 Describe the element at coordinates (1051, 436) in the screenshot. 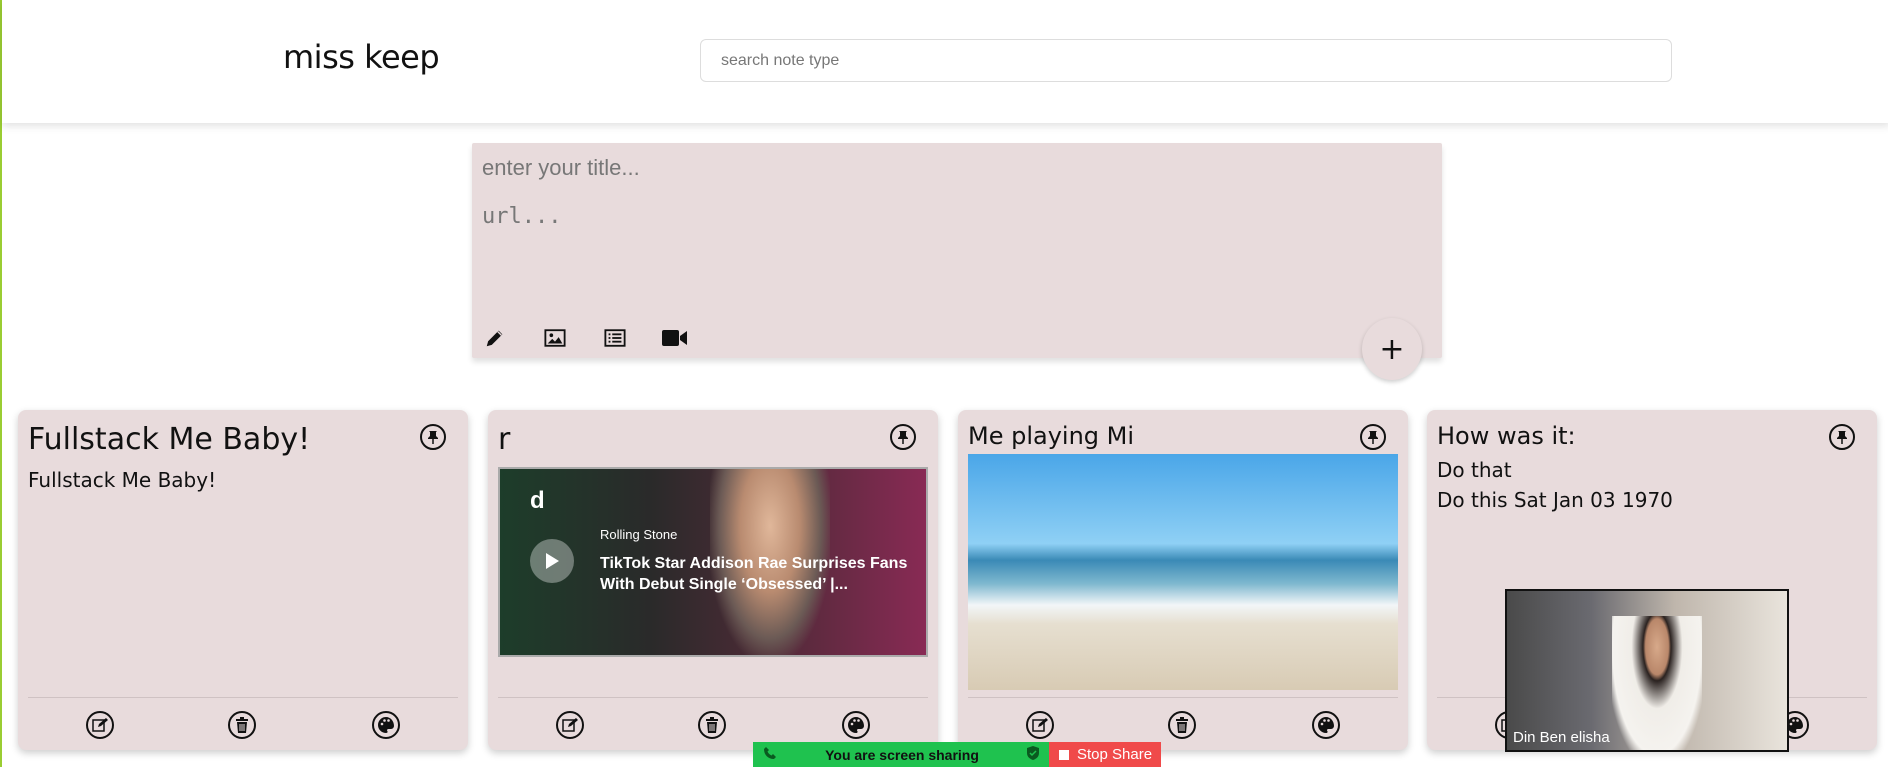

I see `note-title: Me playing Mi` at that location.